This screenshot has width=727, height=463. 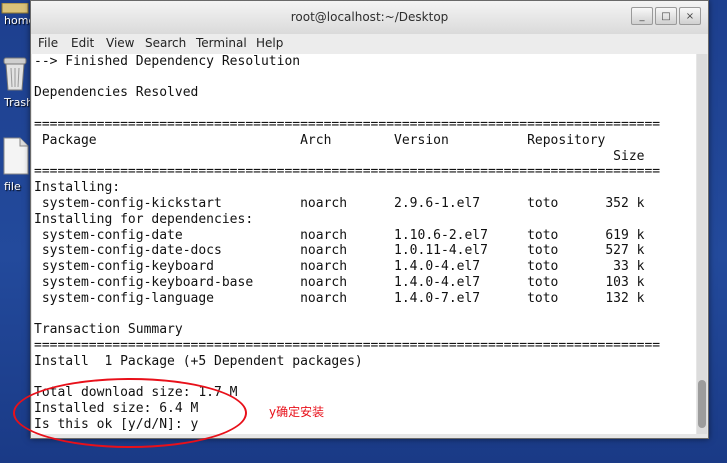 What do you see at coordinates (136, 392) in the screenshot?
I see `terminal-line: Total download size: 1.7 M` at bounding box center [136, 392].